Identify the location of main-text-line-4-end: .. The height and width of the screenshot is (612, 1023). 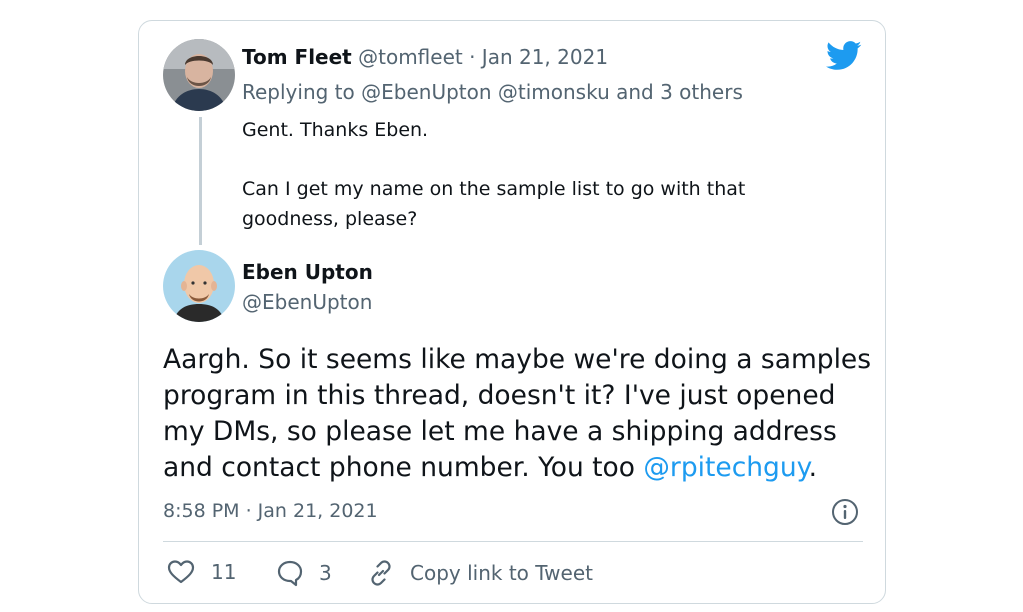
(813, 467).